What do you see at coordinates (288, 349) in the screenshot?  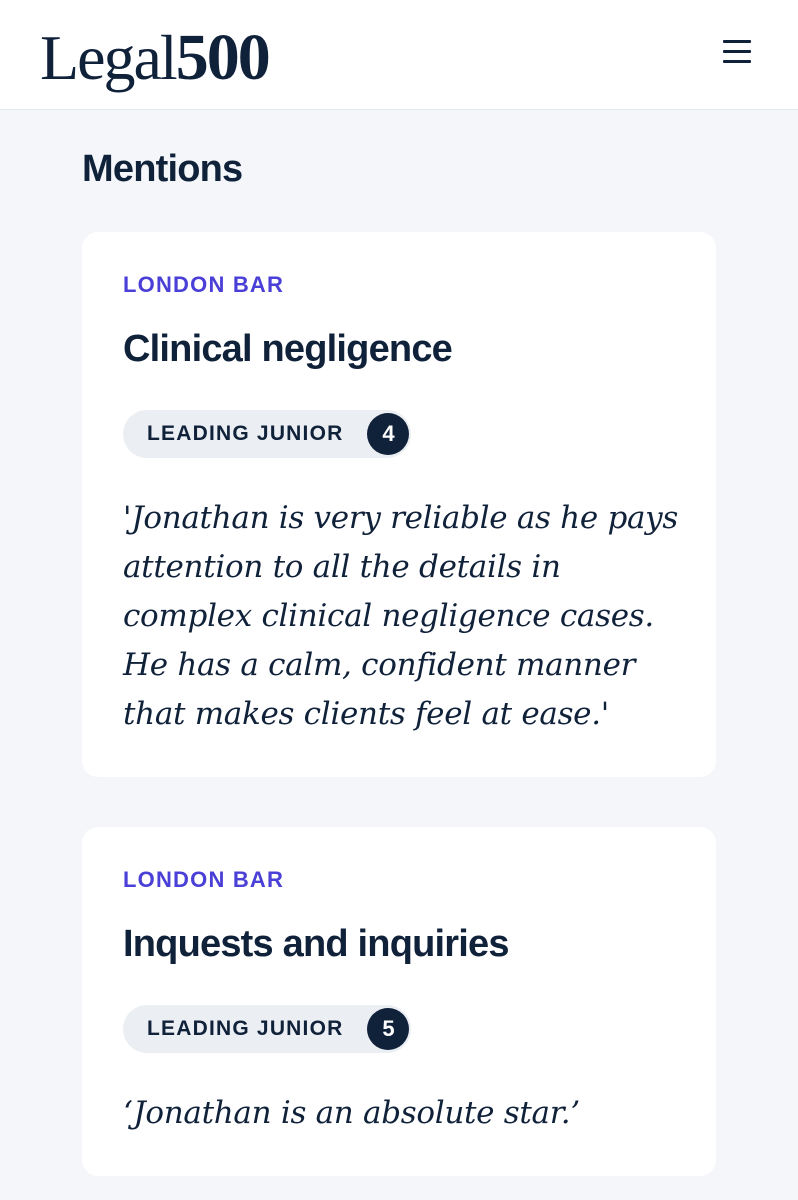 I see `practice-area-title: Clinical negligence` at bounding box center [288, 349].